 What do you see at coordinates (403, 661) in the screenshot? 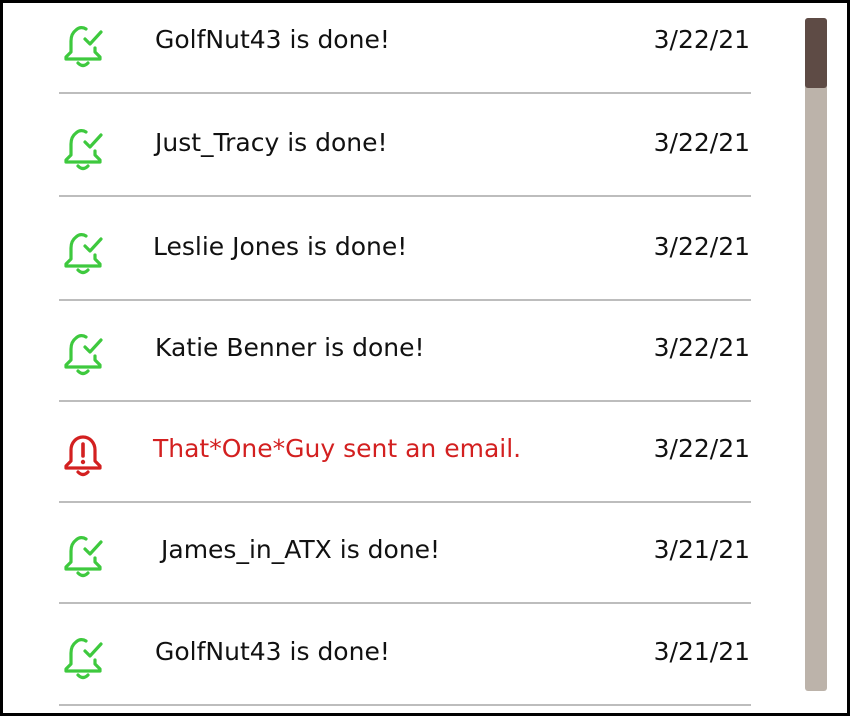
I see `notification-row: GolfNut43 is done! 3/21/21` at bounding box center [403, 661].